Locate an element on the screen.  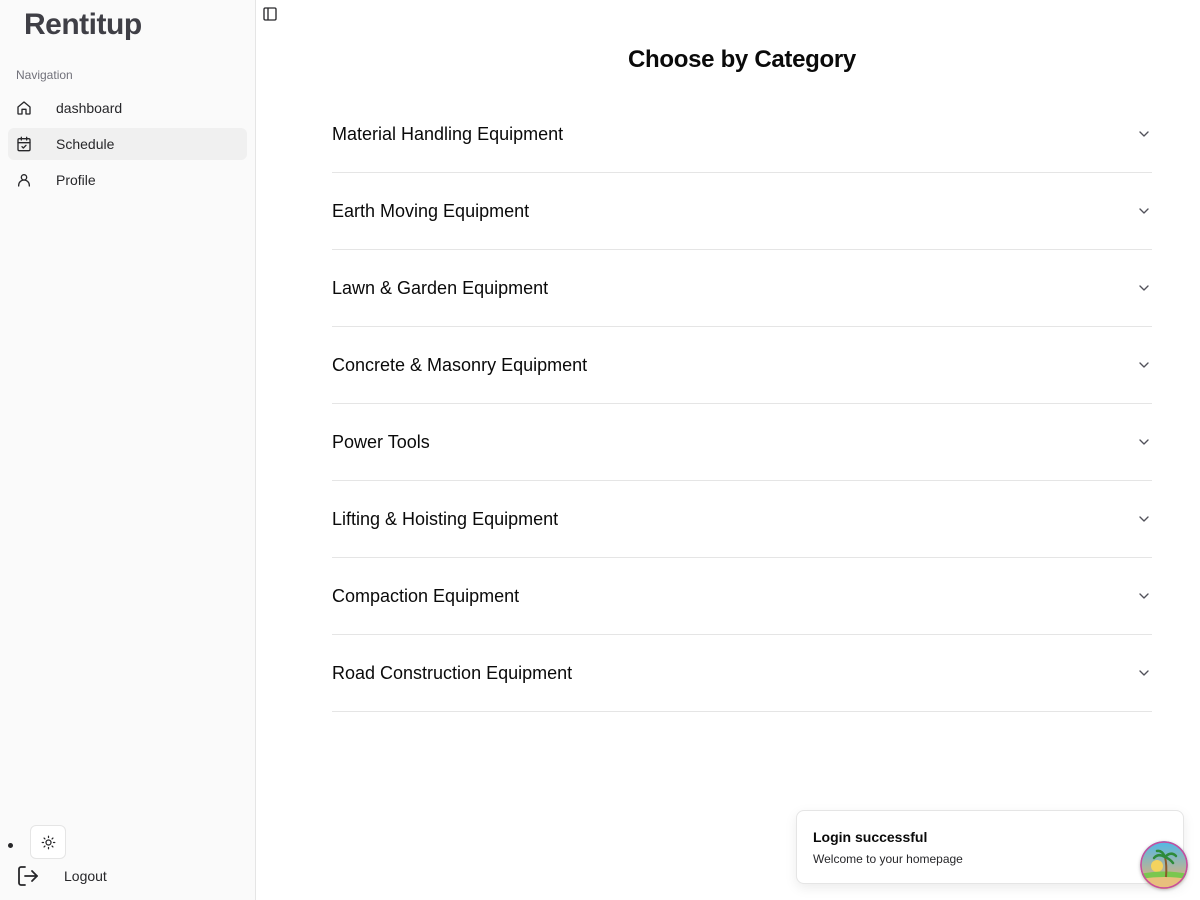
sidebar-item-profile: Profile is located at coordinates (127, 180).